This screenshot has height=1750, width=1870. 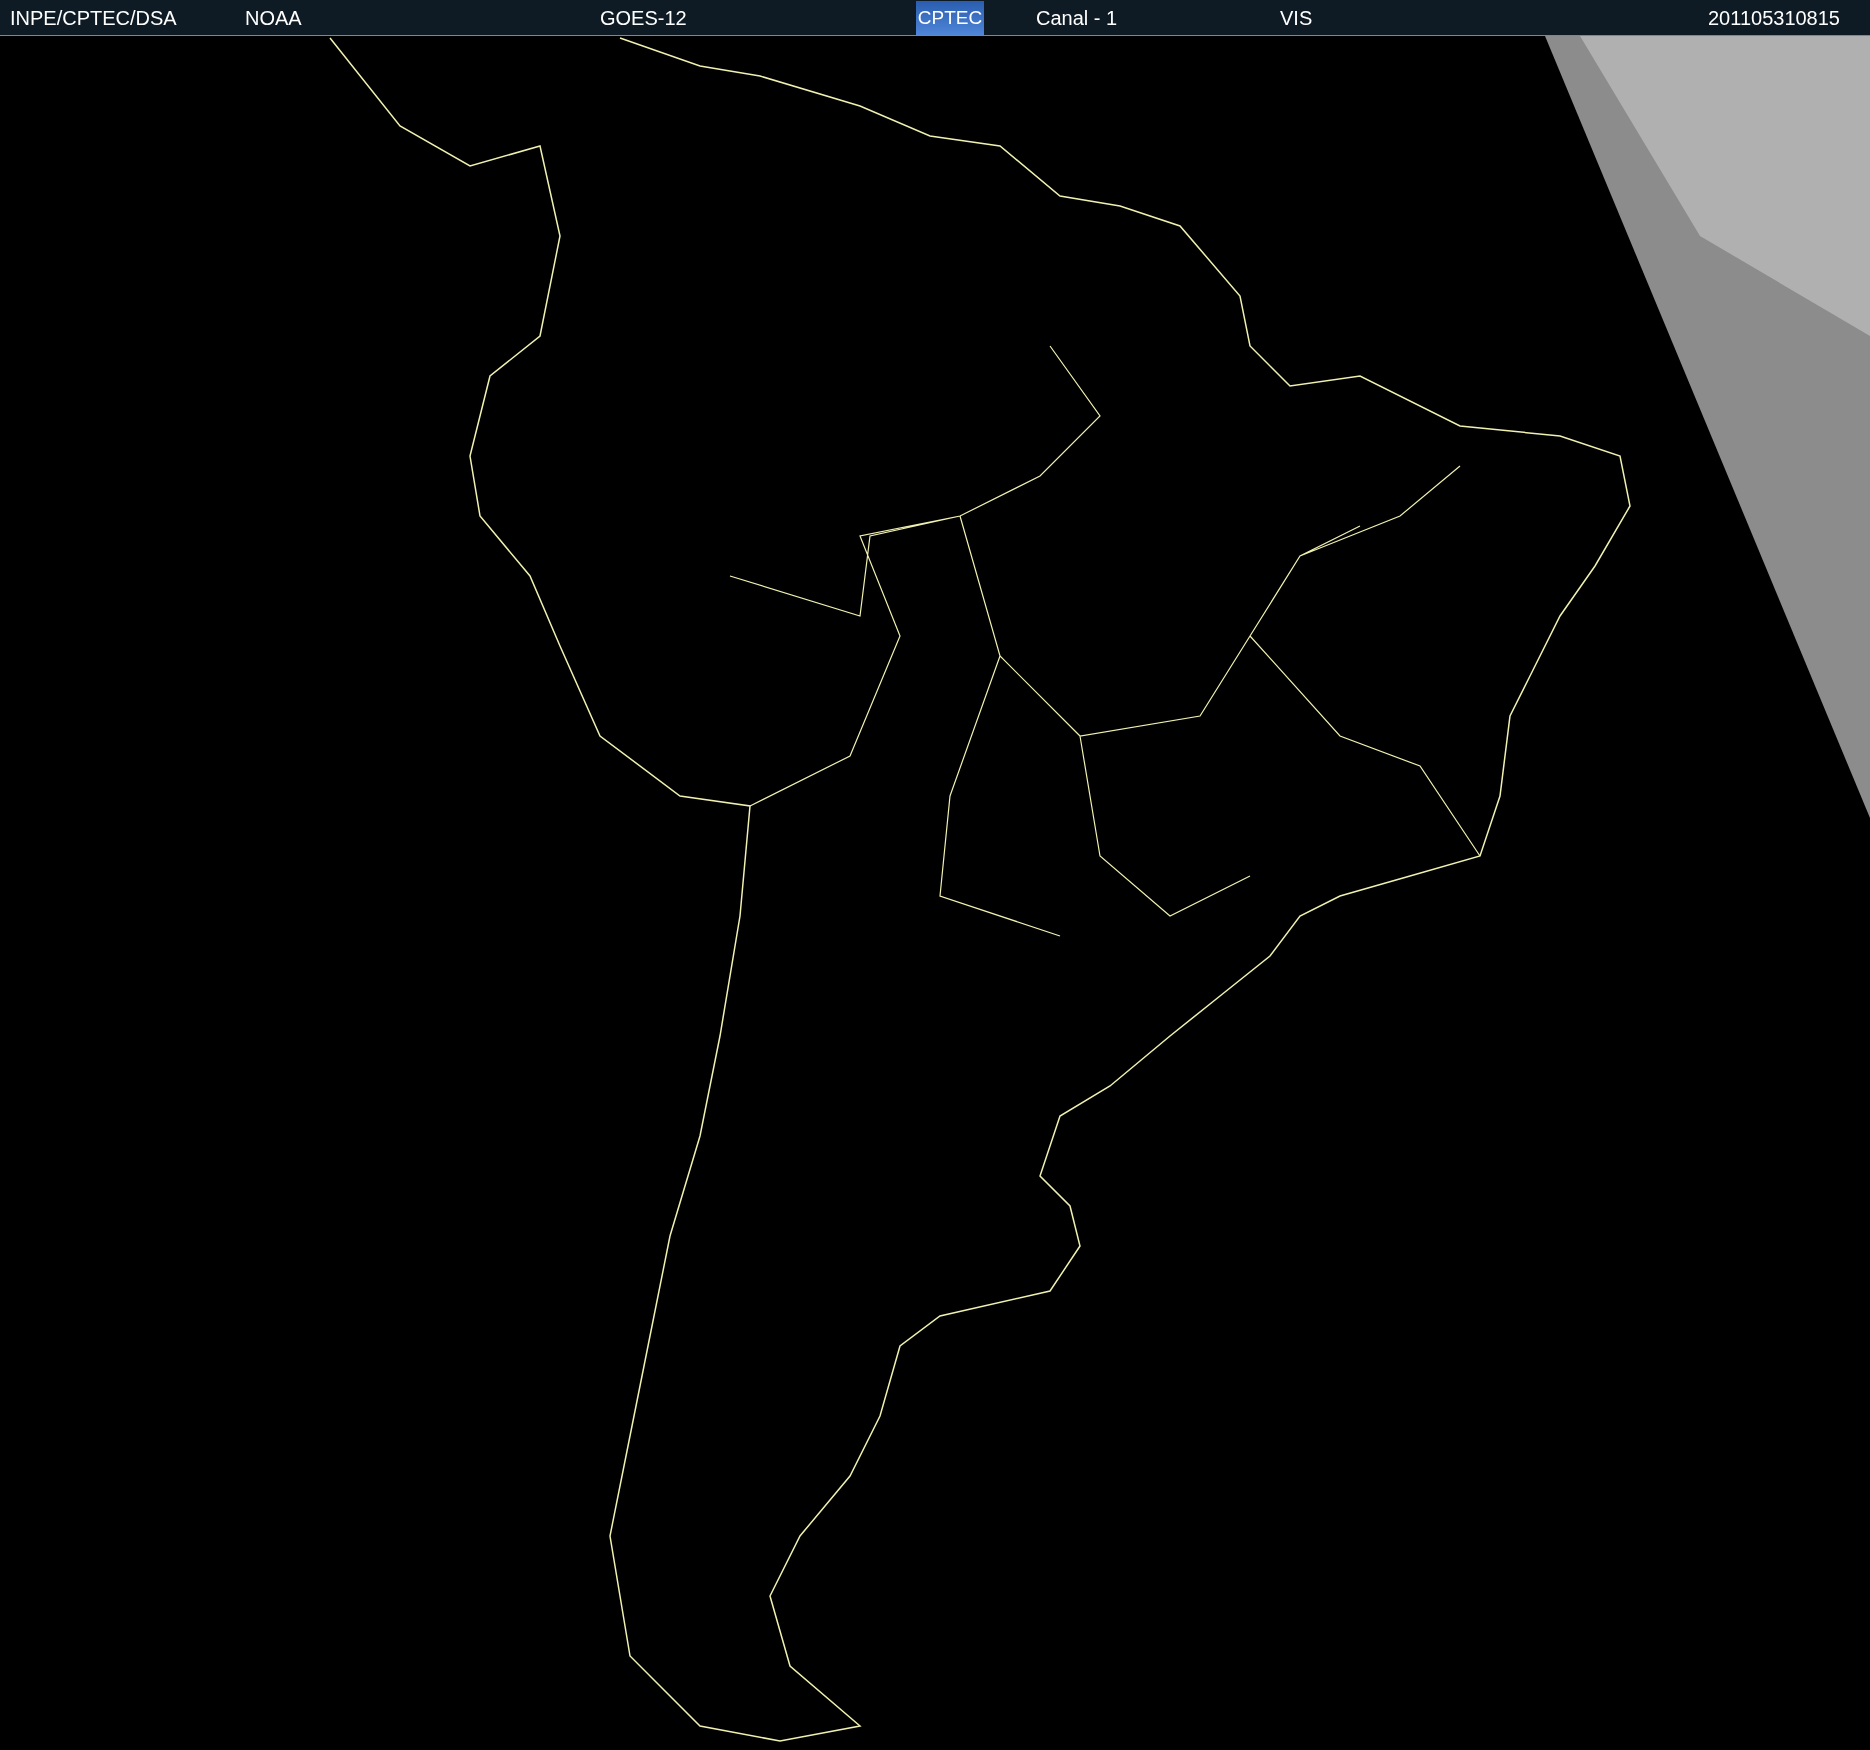 I want to click on logo-badge: CPTEC, so click(x=950, y=17).